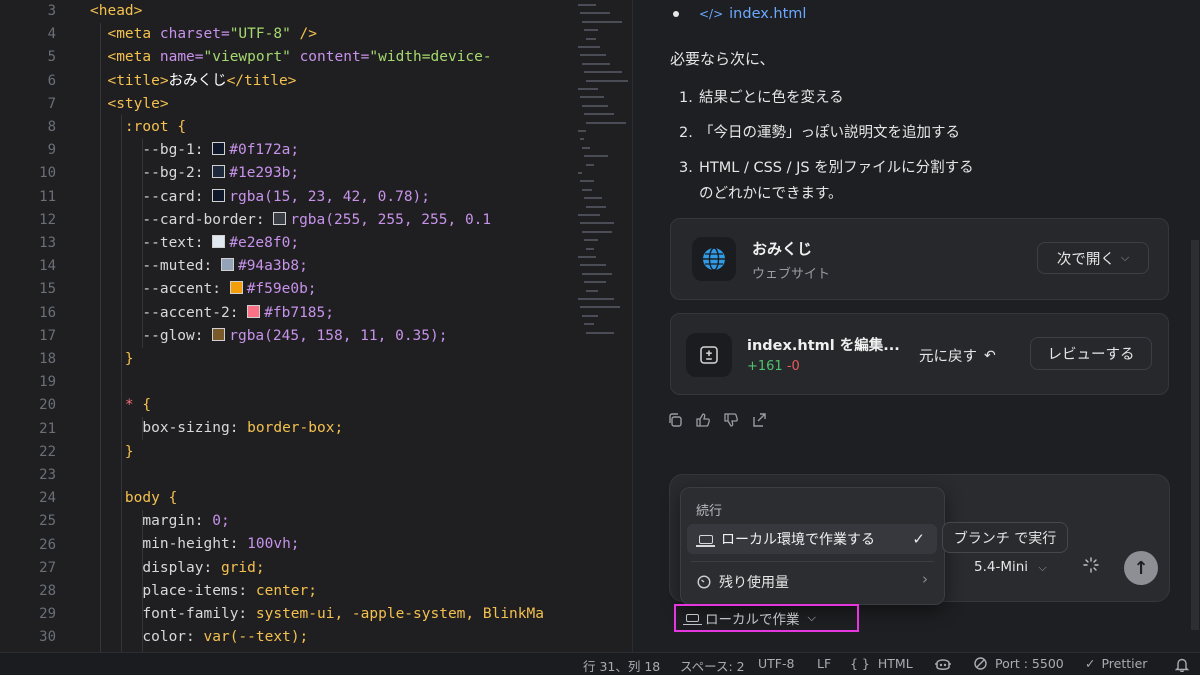 The image size is (1200, 675). Describe the element at coordinates (190, 428) in the screenshot. I see `code-token: box-sizing:` at that location.